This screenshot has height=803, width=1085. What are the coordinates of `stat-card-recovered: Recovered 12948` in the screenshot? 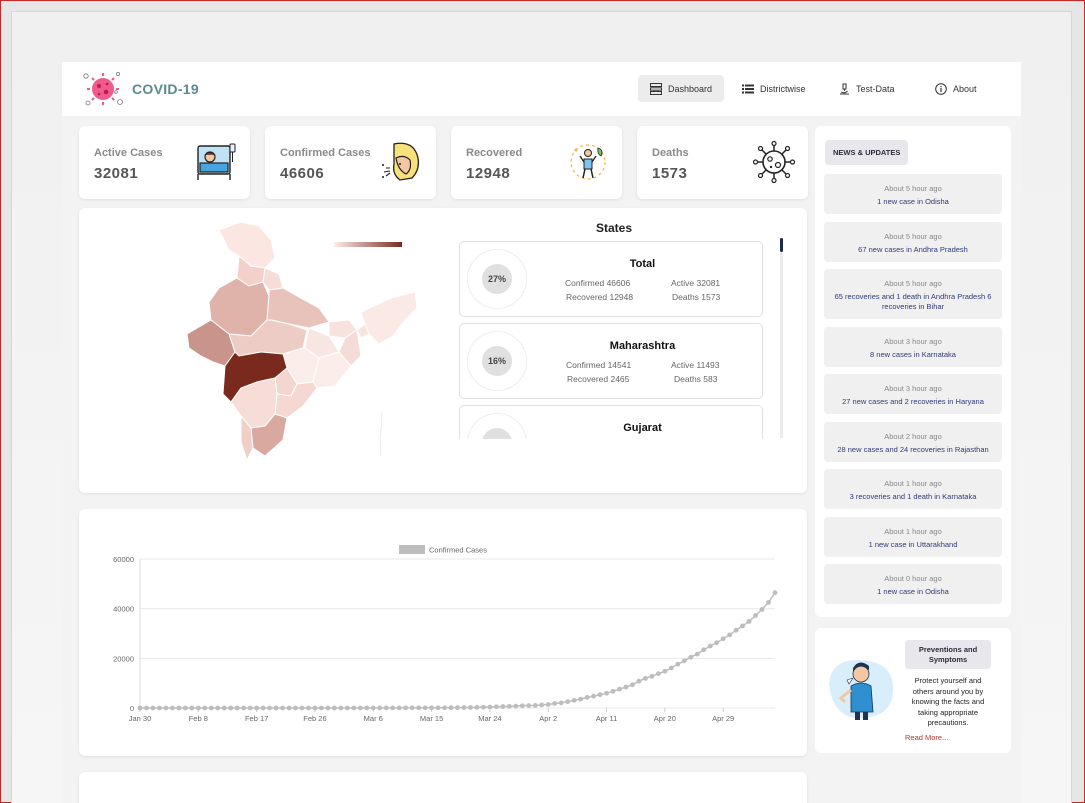 It's located at (536, 162).